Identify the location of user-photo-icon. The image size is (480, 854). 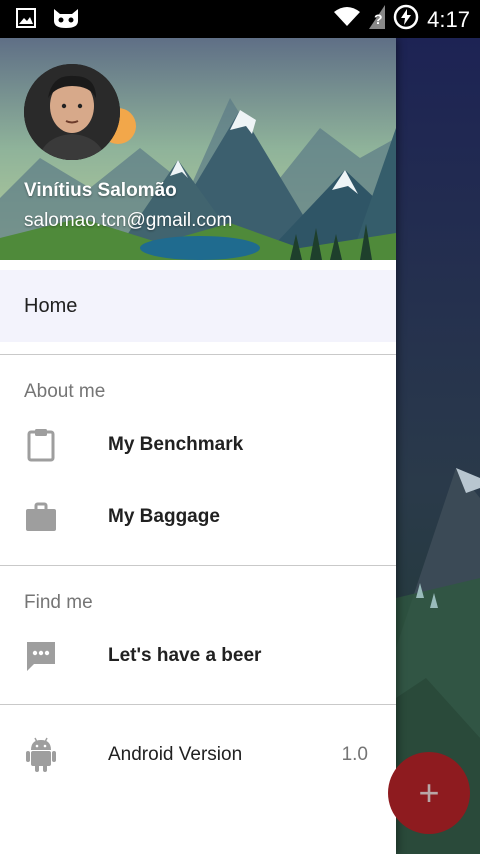
(72, 112).